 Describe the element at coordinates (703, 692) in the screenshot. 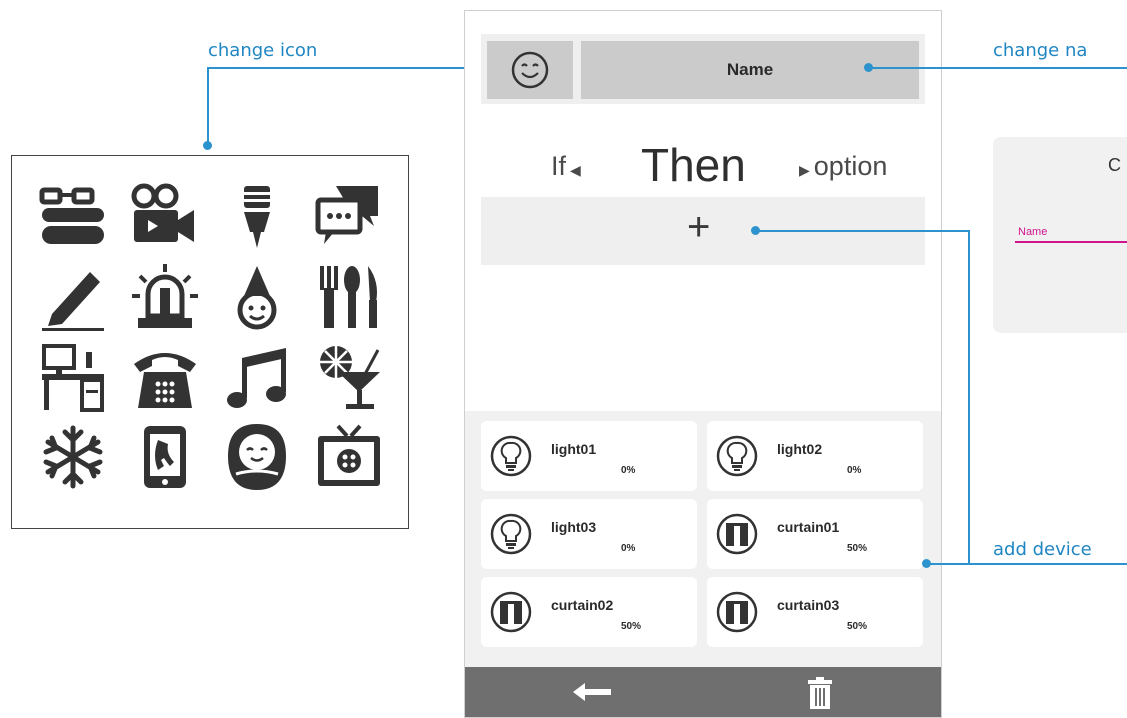

I see `bottom-toolbar` at that location.